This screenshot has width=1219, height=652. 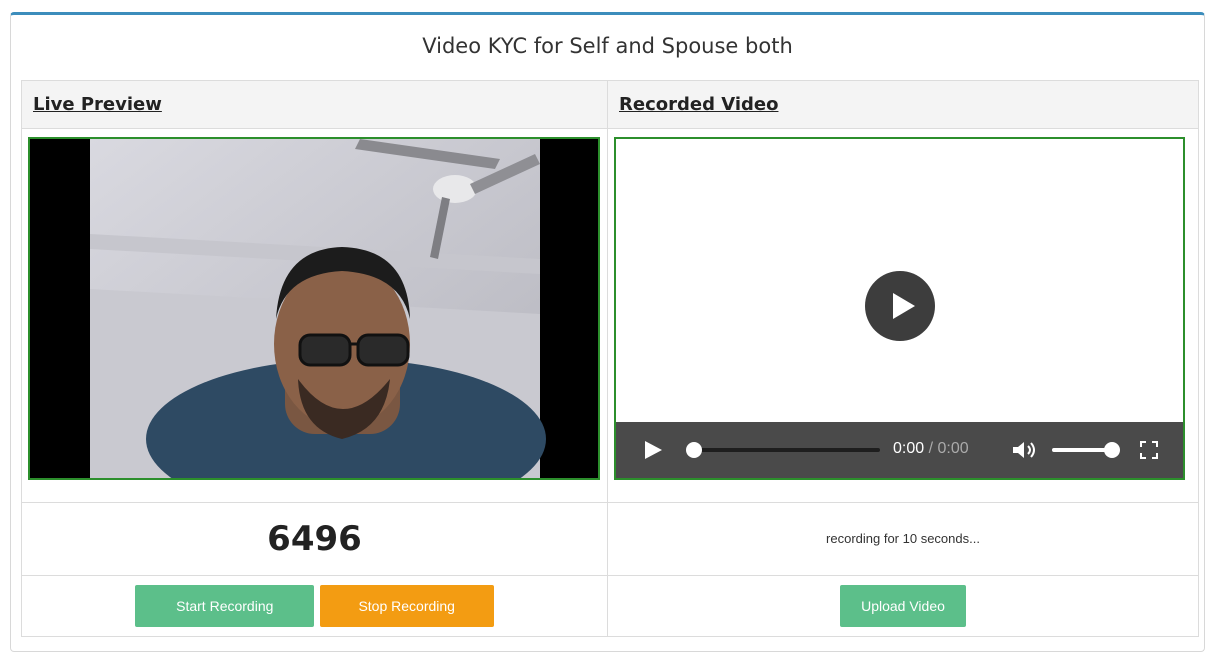 I want to click on start-recording-button: Start Recording, so click(x=225, y=606).